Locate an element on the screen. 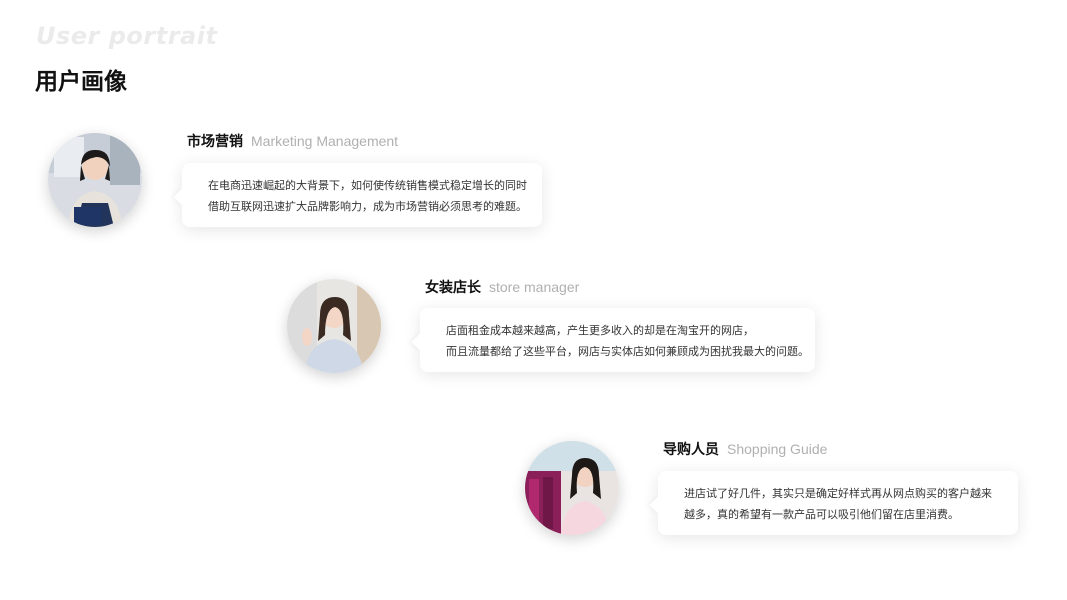  page-title: 用户画像 is located at coordinates (81, 82).